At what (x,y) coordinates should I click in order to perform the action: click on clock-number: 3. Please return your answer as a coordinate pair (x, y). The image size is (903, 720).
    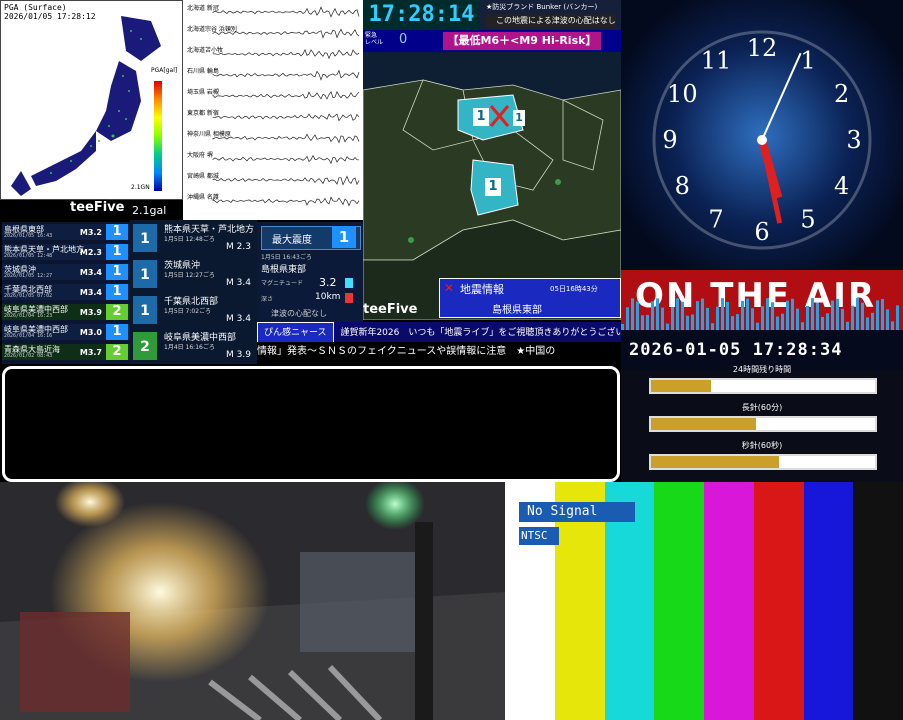
    Looking at the image, I should click on (853, 140).